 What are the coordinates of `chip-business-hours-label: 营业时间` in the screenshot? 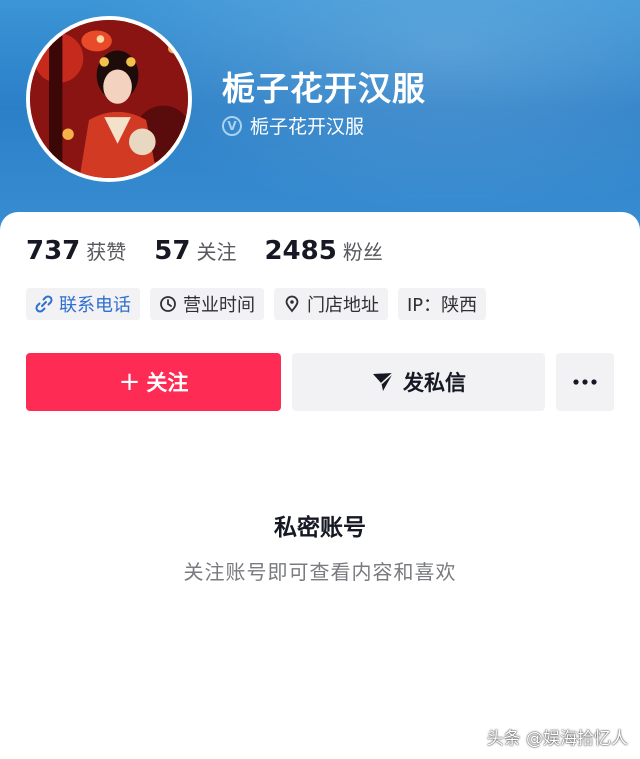 It's located at (219, 305).